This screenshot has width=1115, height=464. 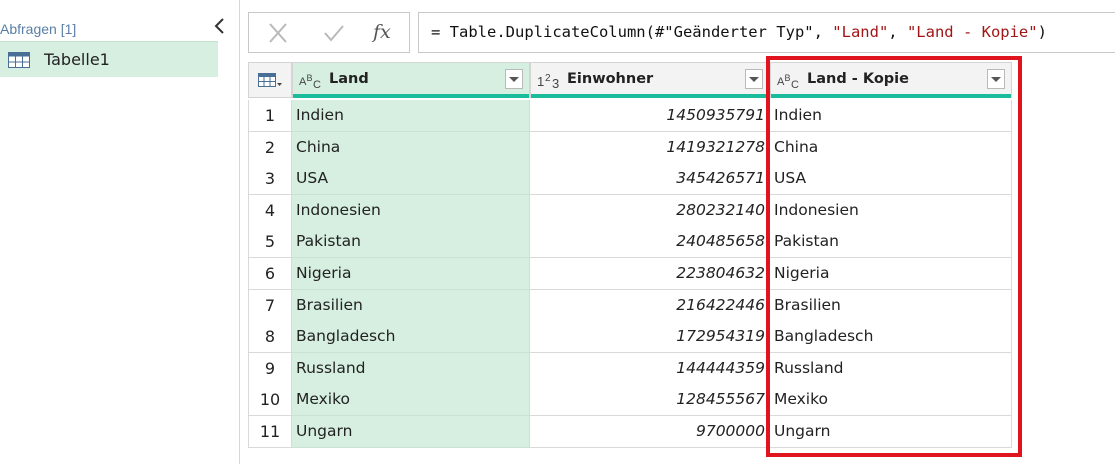 I want to click on cell-land-kopie: Nigeria, so click(x=891, y=274).